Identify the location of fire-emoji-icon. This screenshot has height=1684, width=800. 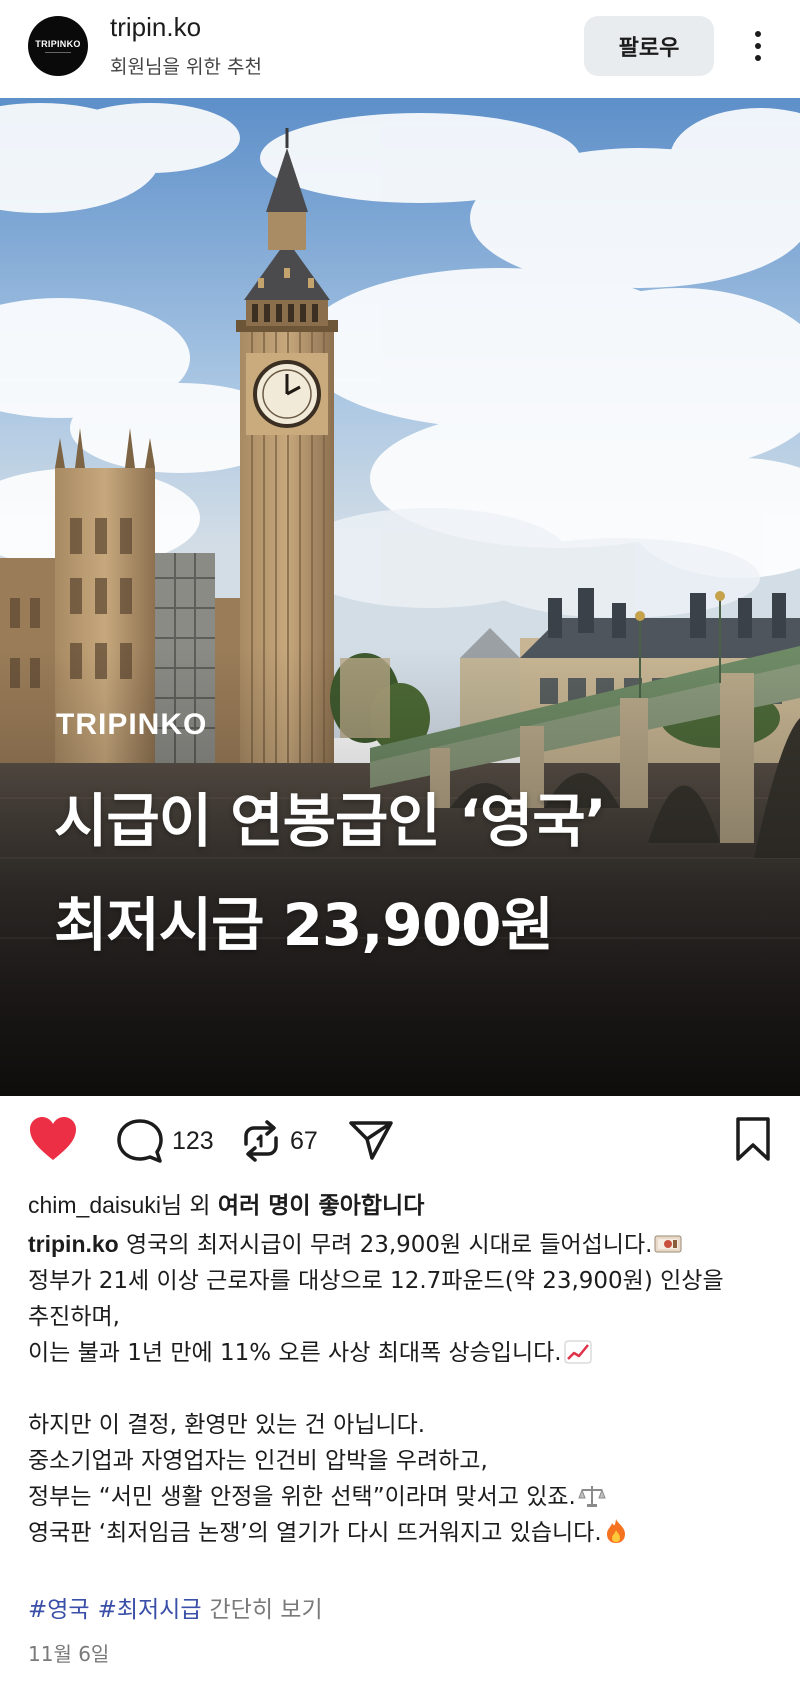
(618, 1530).